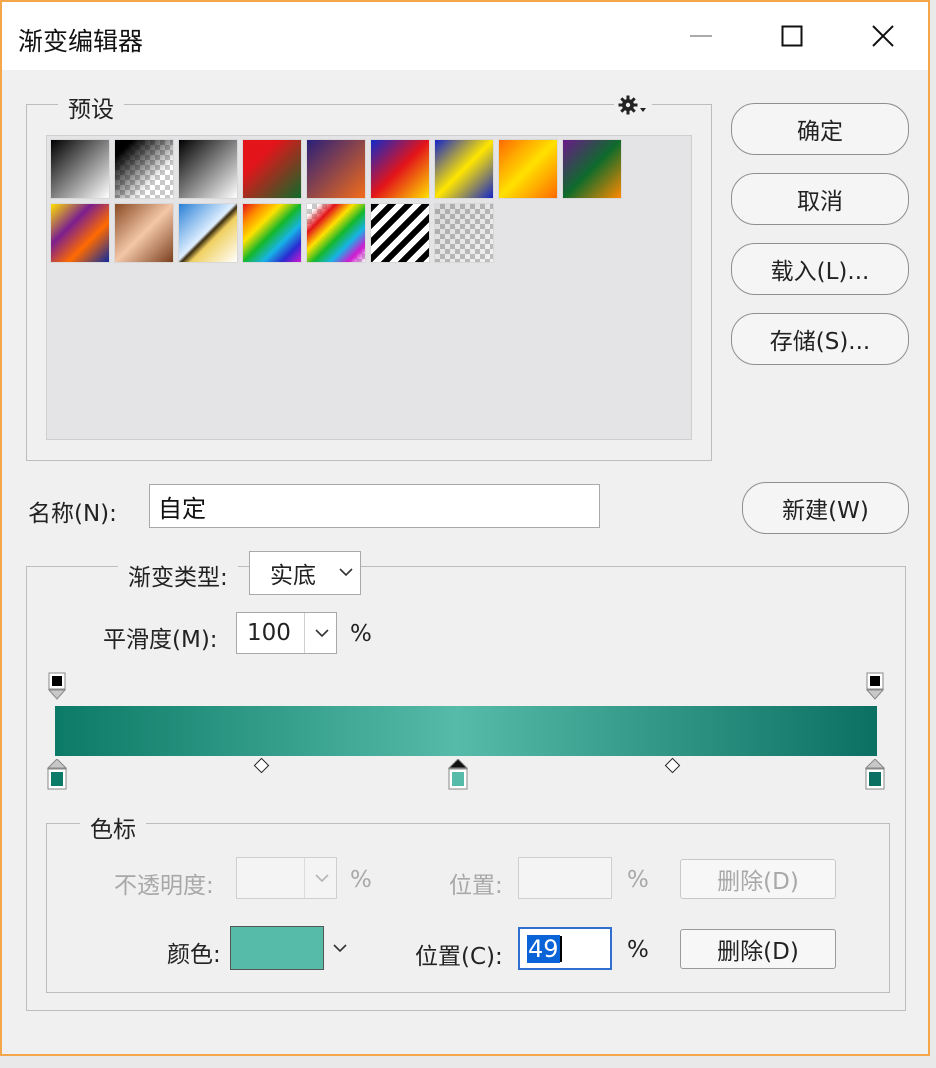  What do you see at coordinates (820, 199) in the screenshot?
I see `cancel-button: 取消` at bounding box center [820, 199].